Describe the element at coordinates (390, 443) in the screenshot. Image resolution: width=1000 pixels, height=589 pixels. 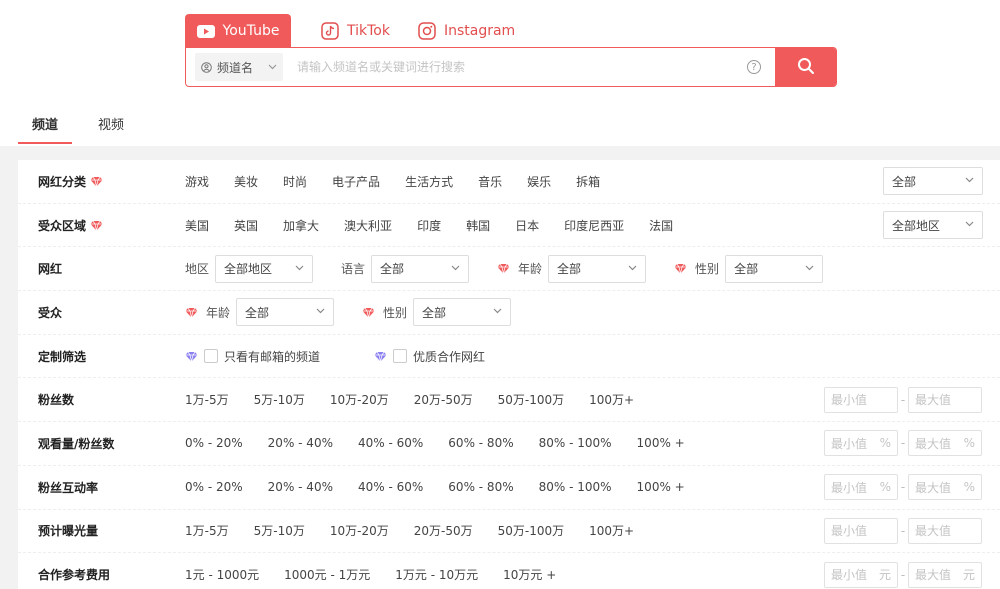
I see `view-ratio-option: 40% - 60%` at that location.